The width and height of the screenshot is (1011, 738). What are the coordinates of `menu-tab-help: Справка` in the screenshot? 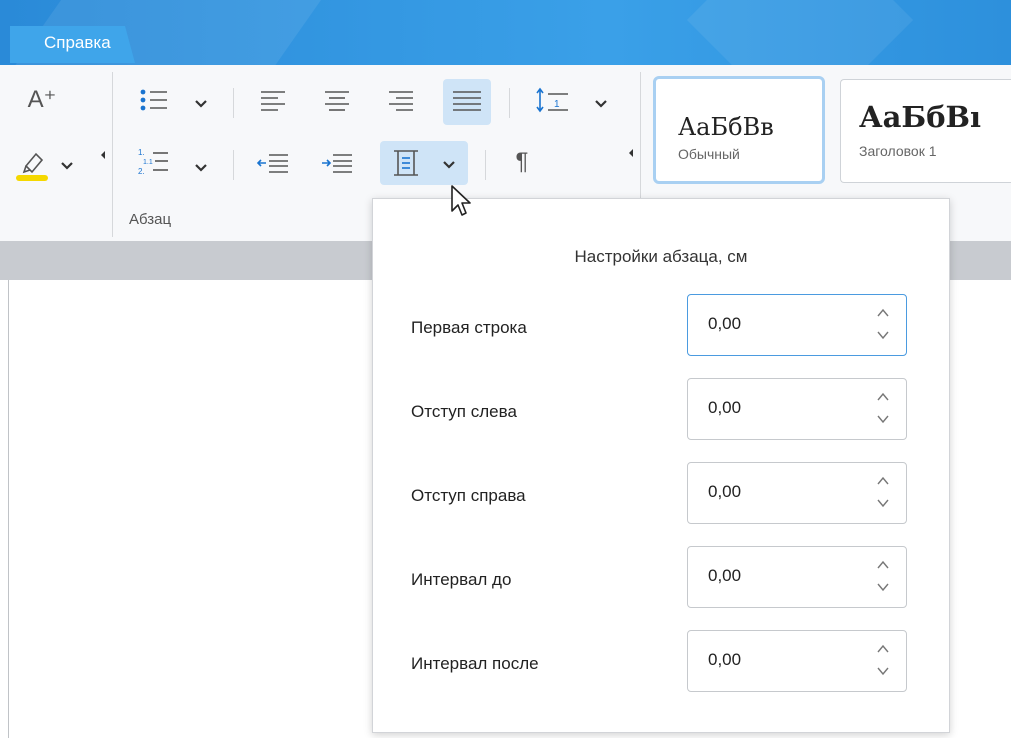 It's located at (72, 44).